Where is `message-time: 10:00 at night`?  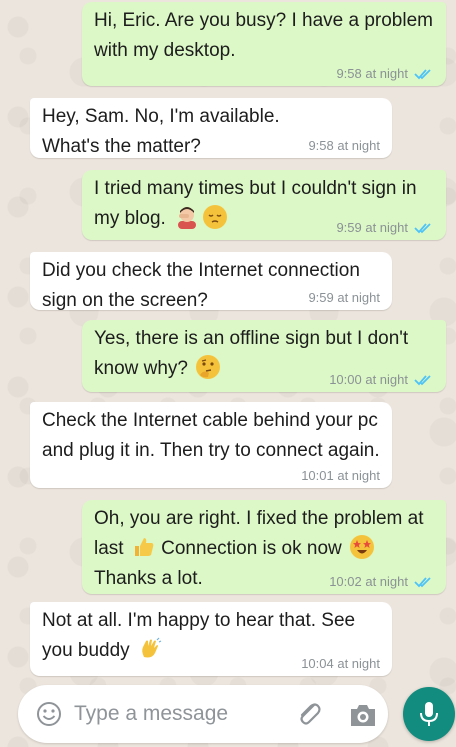 message-time: 10:00 at night is located at coordinates (368, 379).